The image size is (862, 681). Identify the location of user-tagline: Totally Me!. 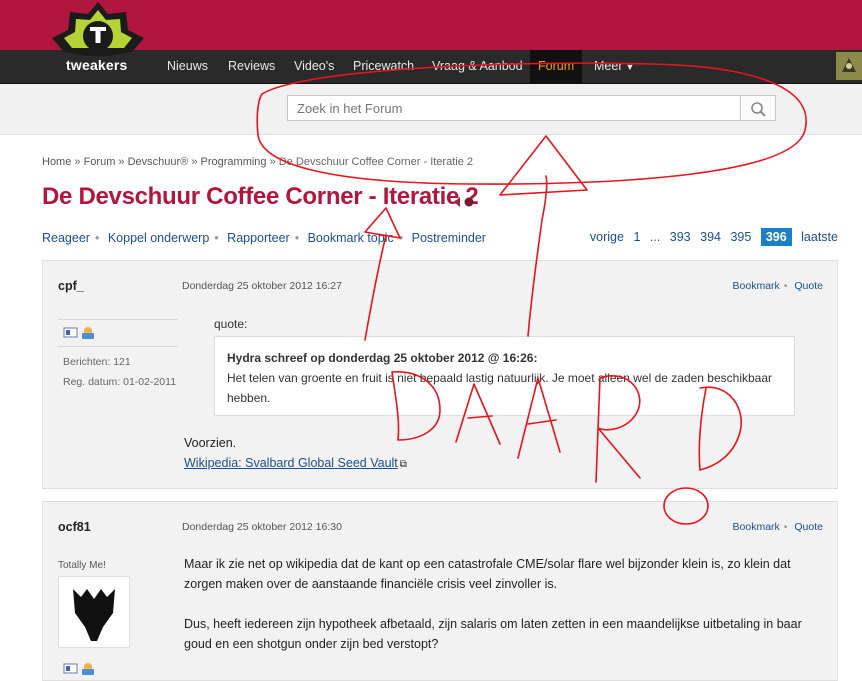
(82, 565).